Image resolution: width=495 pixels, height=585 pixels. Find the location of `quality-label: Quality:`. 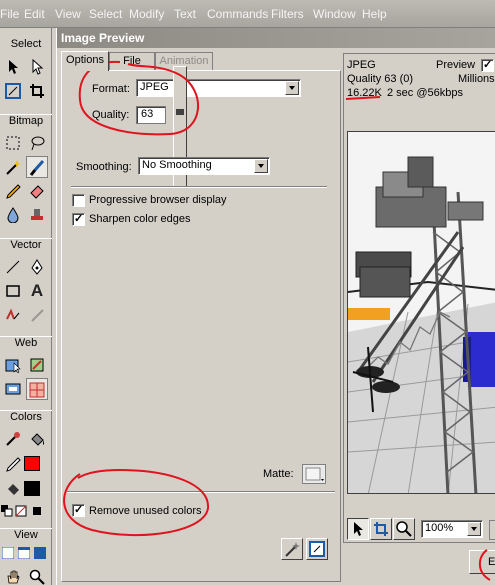

quality-label: Quality: is located at coordinates (111, 115).